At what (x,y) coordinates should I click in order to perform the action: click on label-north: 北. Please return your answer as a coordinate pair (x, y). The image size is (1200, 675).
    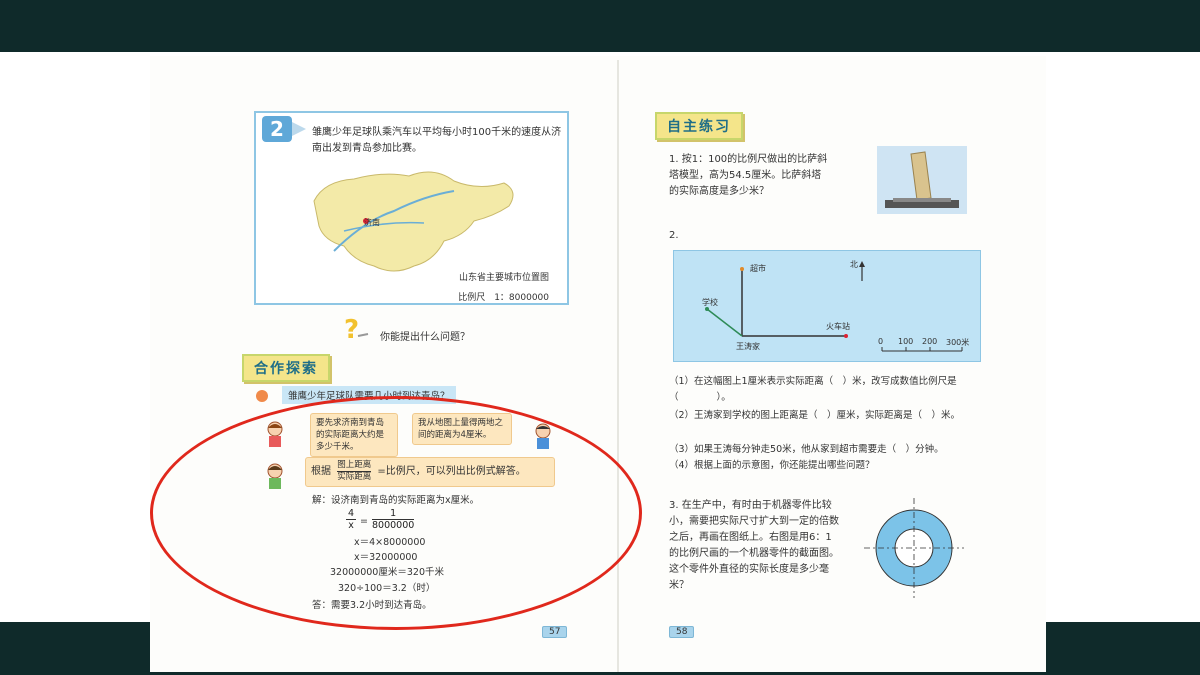
    Looking at the image, I should click on (854, 264).